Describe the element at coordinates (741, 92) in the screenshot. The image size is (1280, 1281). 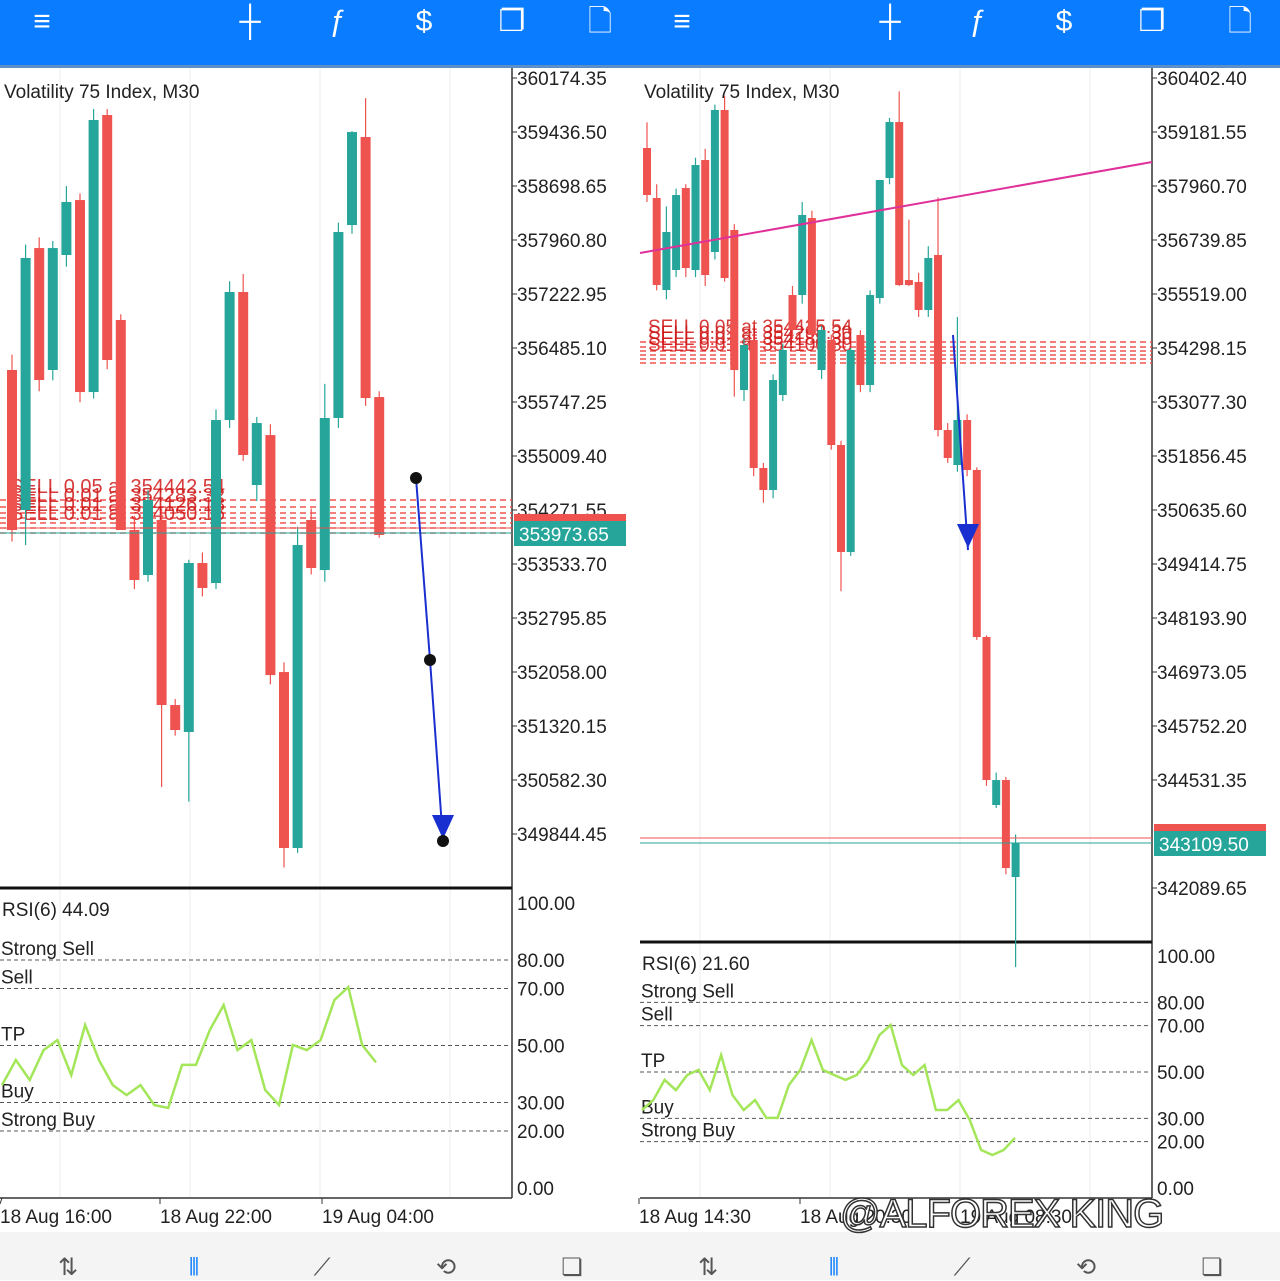
I see `chart-title: Volatility 75 Index, M30` at that location.